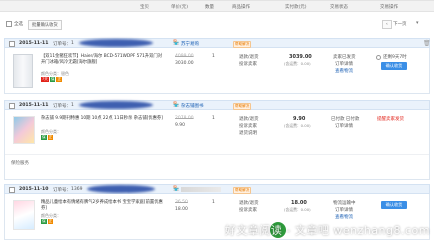 The height and width of the screenshot is (240, 434). I want to click on status-text: 卖家已发货, so click(344, 57).